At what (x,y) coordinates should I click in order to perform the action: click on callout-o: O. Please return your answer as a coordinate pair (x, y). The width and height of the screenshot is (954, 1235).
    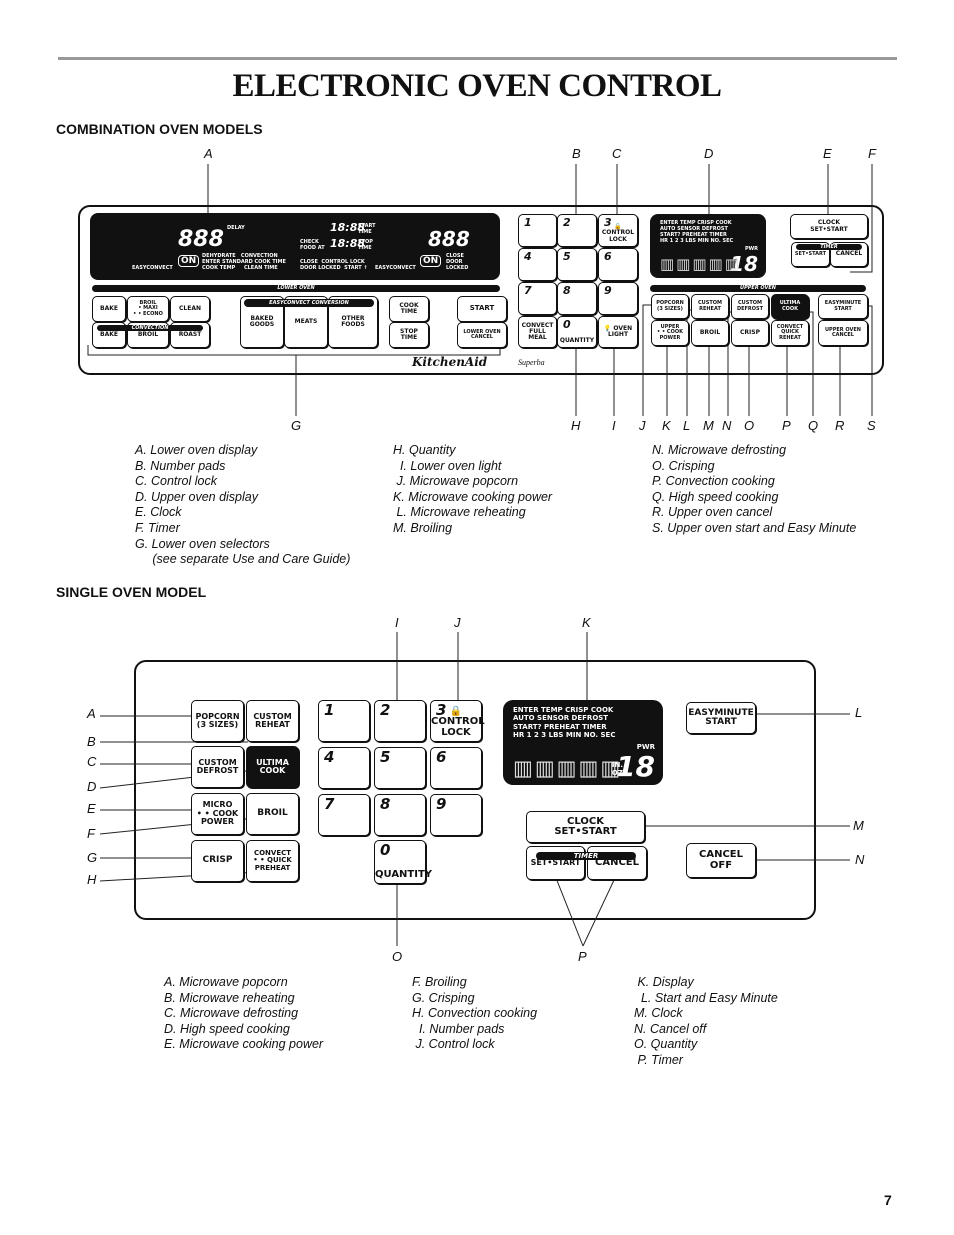
    Looking at the image, I should click on (749, 425).